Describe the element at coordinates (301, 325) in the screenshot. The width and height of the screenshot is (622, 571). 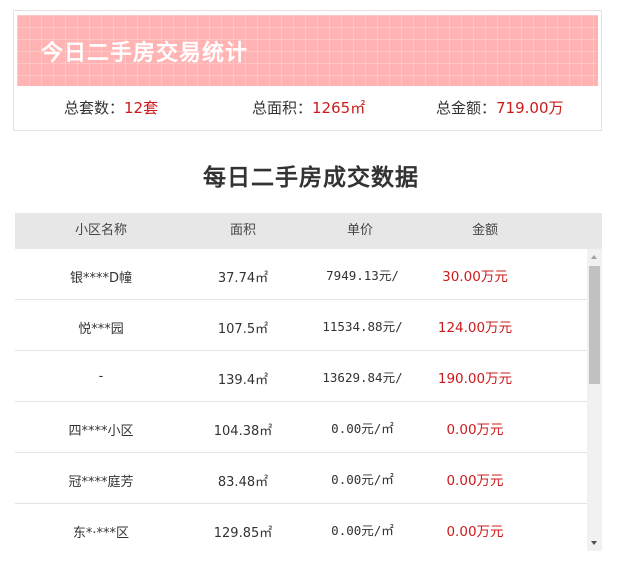
I see `table-row: 悦***园 107.5㎡ 11534.88元/ 124.00万元` at that location.